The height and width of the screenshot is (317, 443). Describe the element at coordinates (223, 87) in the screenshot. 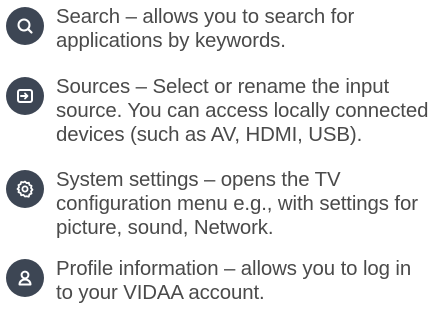

I see `description-line: Sources – Select or rename the input` at that location.